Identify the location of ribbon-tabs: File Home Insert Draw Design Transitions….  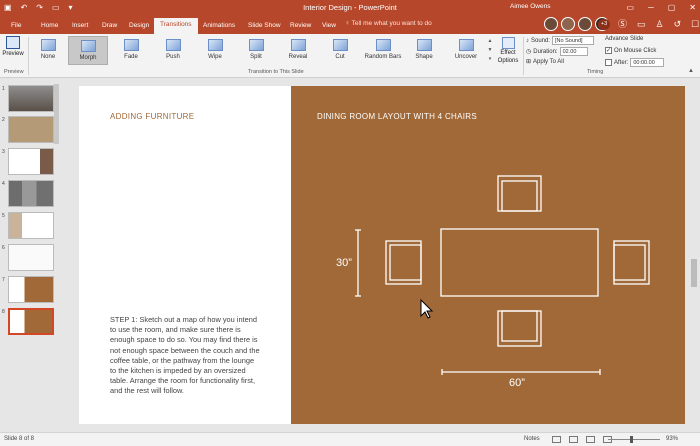
(350, 25).